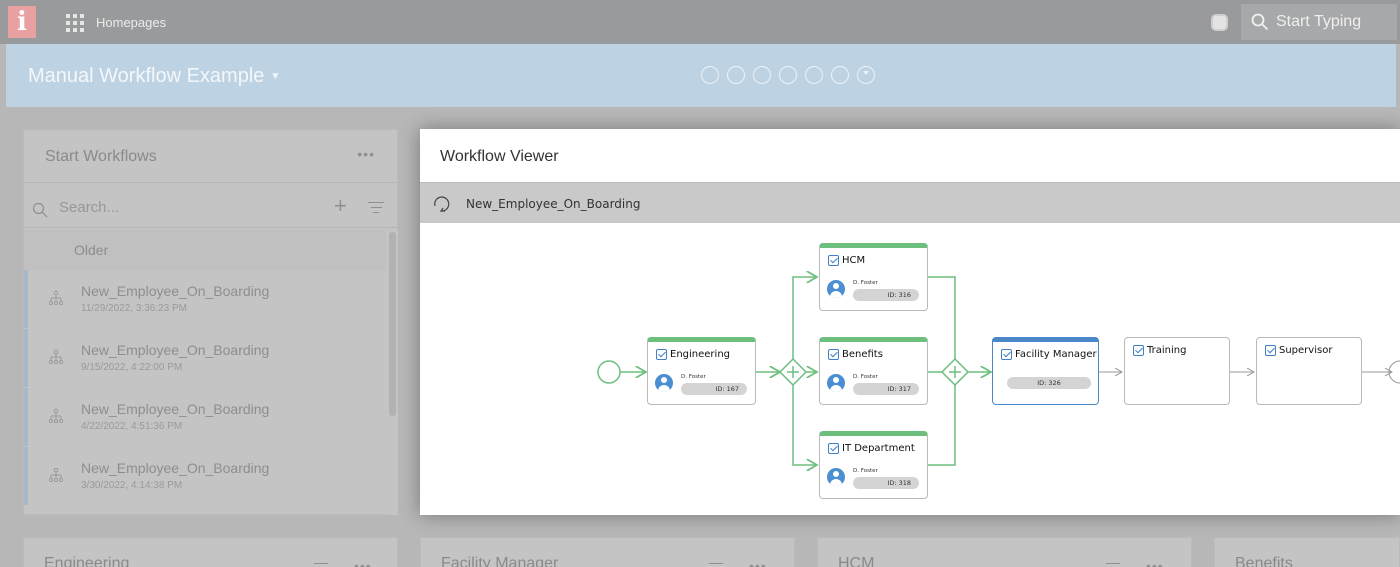 The width and height of the screenshot is (1400, 567). Describe the element at coordinates (856, 561) in the screenshot. I see `widget-title: HCM` at that location.